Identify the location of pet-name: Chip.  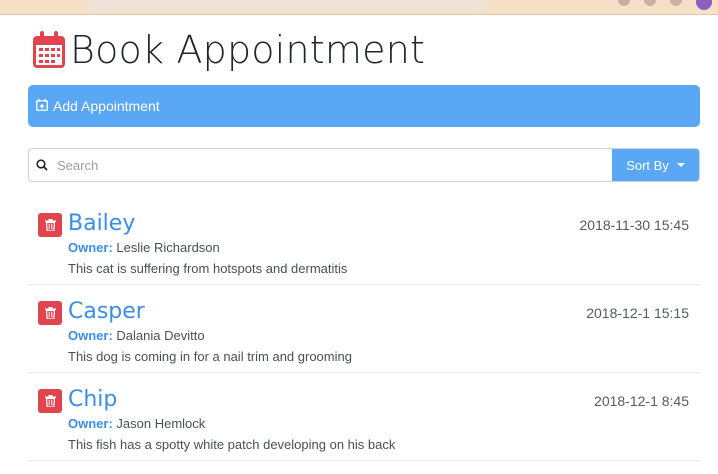
(92, 399).